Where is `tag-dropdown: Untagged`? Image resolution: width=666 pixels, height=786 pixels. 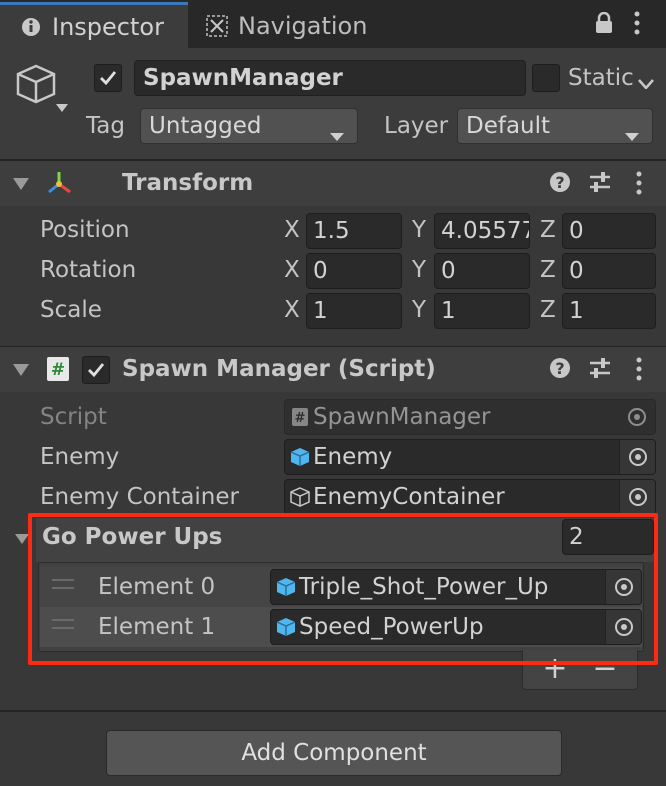 tag-dropdown: Untagged is located at coordinates (249, 126).